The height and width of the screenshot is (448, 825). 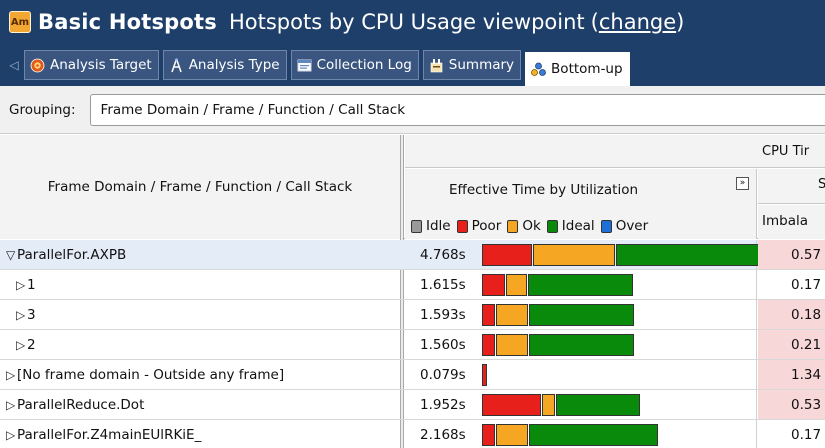 I want to click on utilization-legend: Idle Poor Ok Ideal Over, so click(x=532, y=226).